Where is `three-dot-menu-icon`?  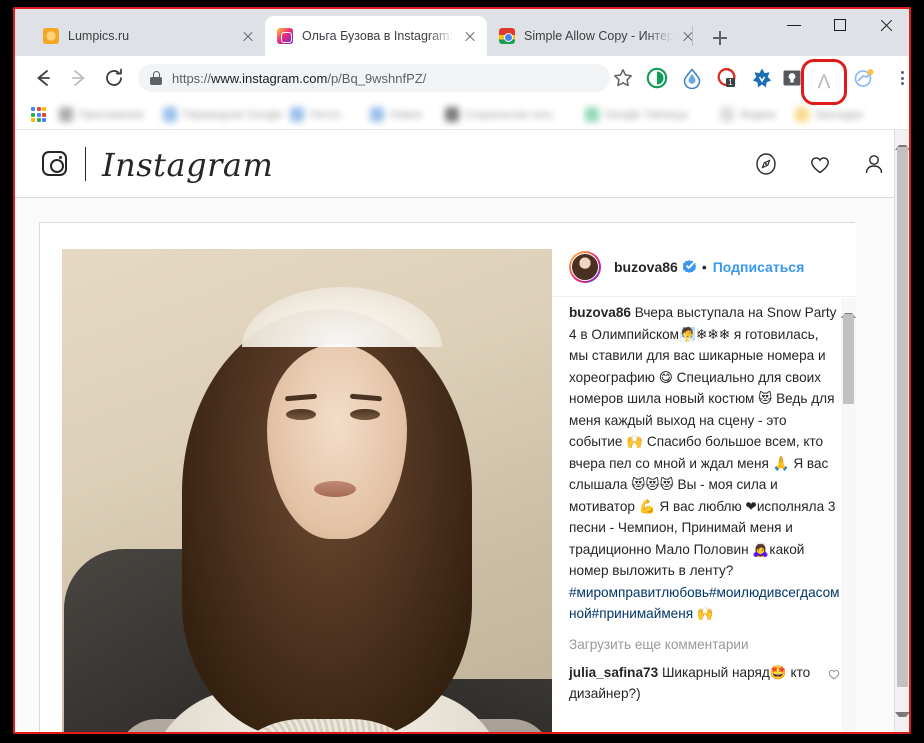 three-dot-menu-icon is located at coordinates (899, 78).